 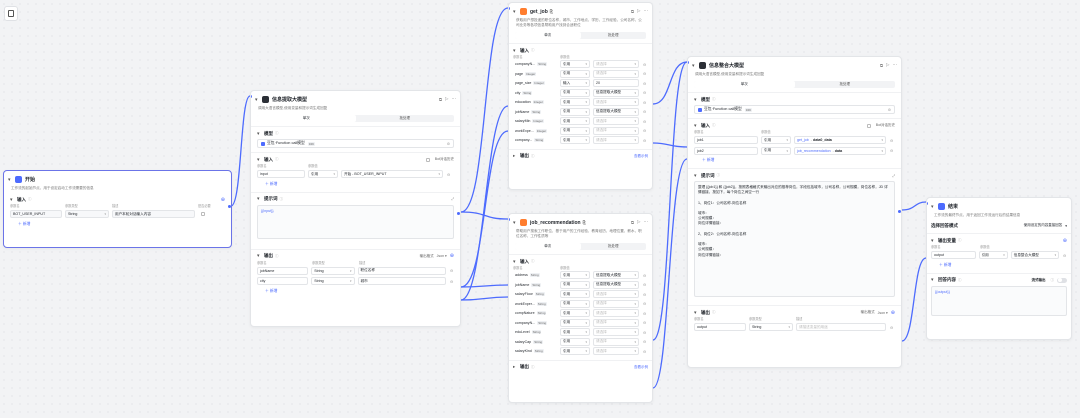 What do you see at coordinates (616, 83) in the screenshot?
I see `param-value-select: 20` at bounding box center [616, 83].